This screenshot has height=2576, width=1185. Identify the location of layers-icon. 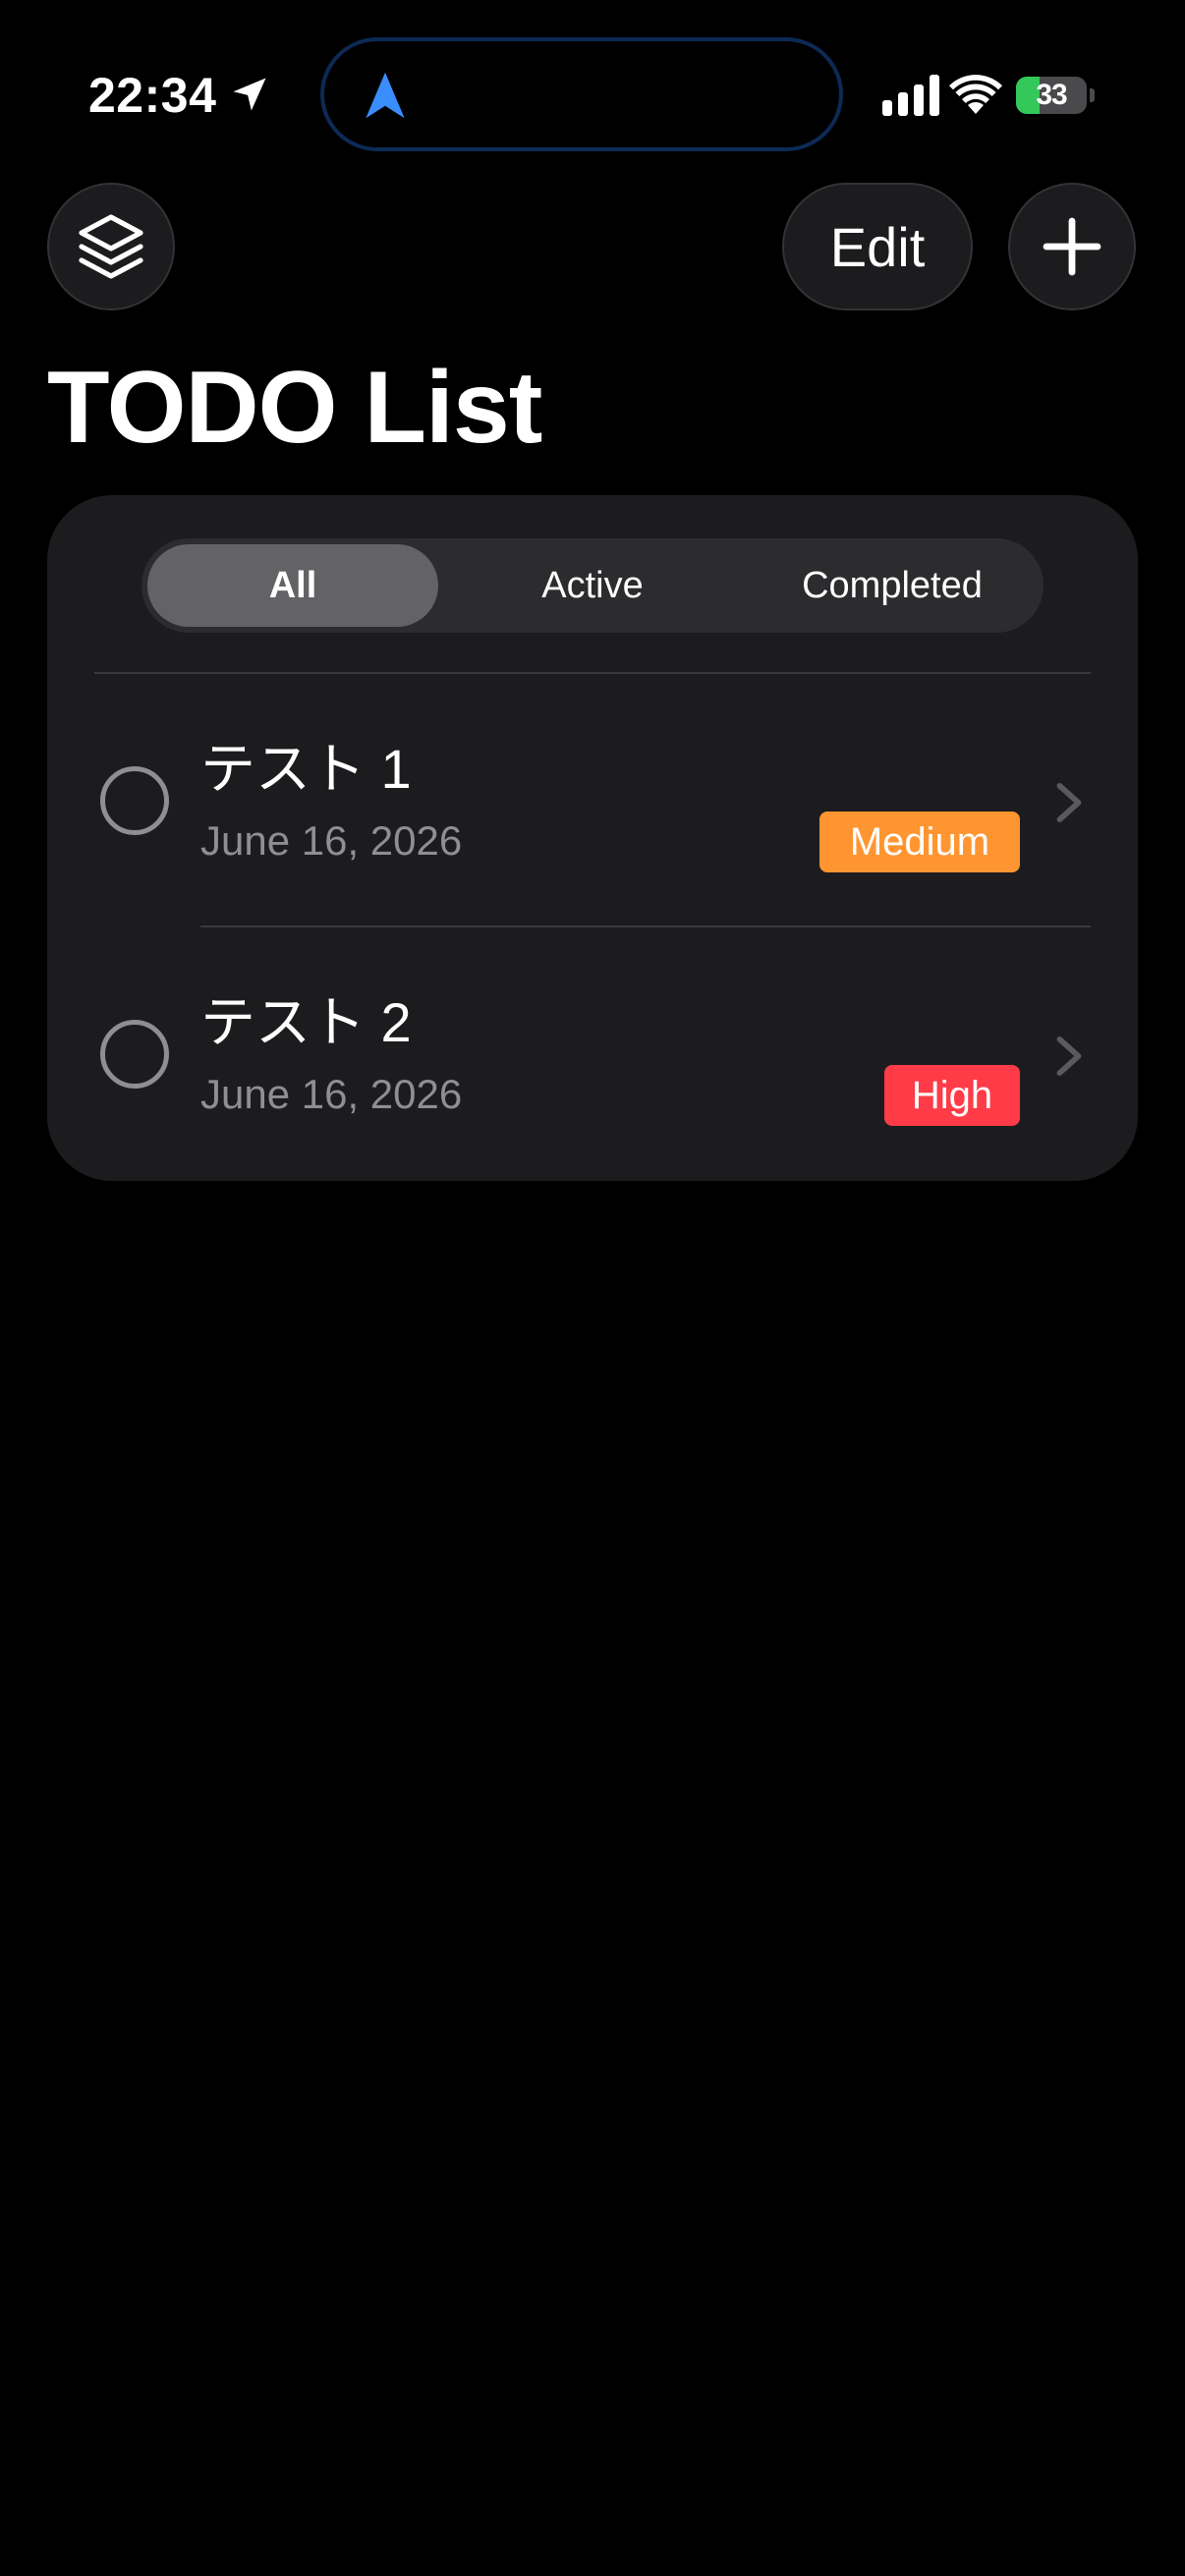
(111, 246).